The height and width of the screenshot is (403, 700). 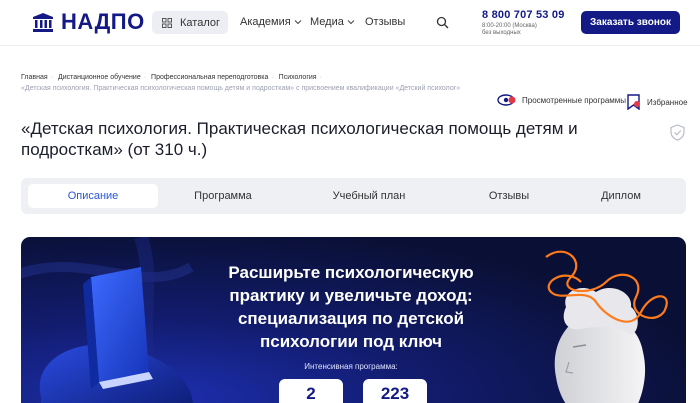 I want to click on stat-card: 2, so click(x=311, y=391).